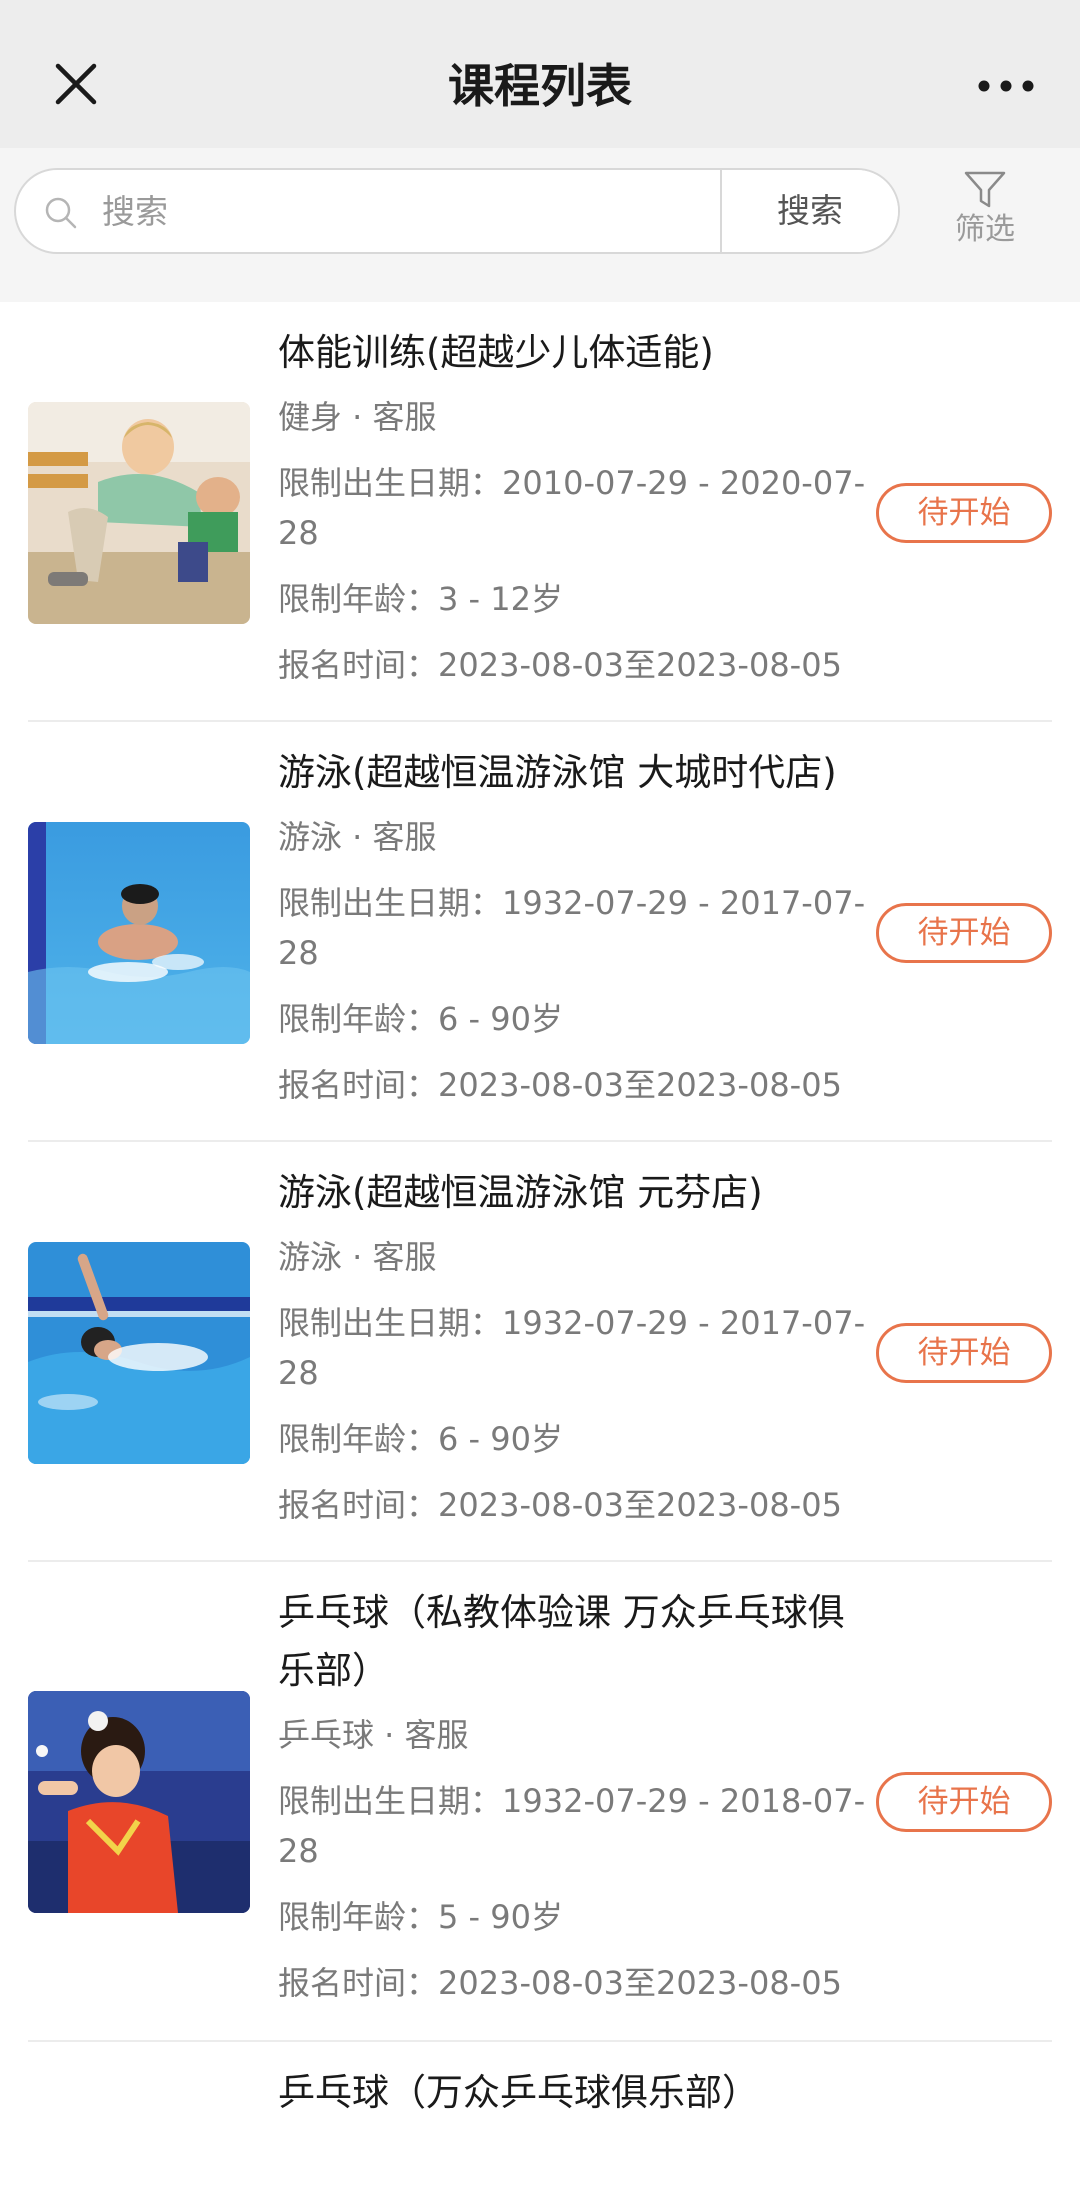 The image size is (1080, 2186). What do you see at coordinates (410, 211) in the screenshot?
I see `search-input` at bounding box center [410, 211].